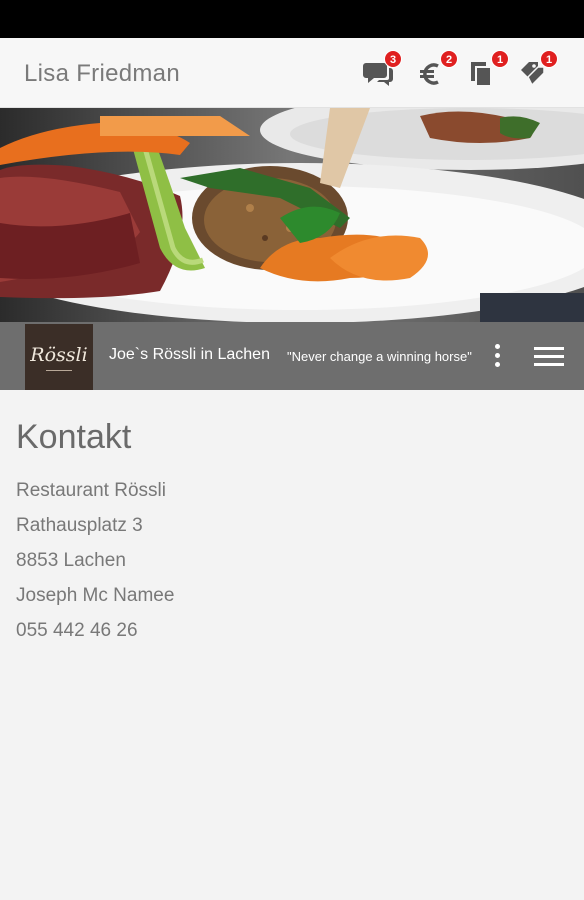  I want to click on restaurant-slogan: "Never change a winning horse", so click(379, 356).